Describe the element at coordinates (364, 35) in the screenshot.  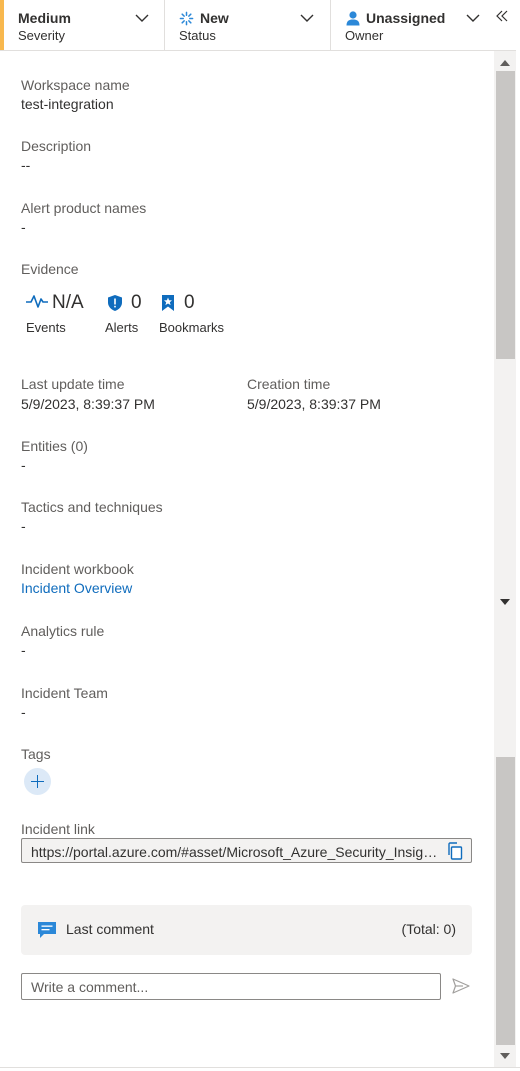
I see `owner-label: Owner` at that location.